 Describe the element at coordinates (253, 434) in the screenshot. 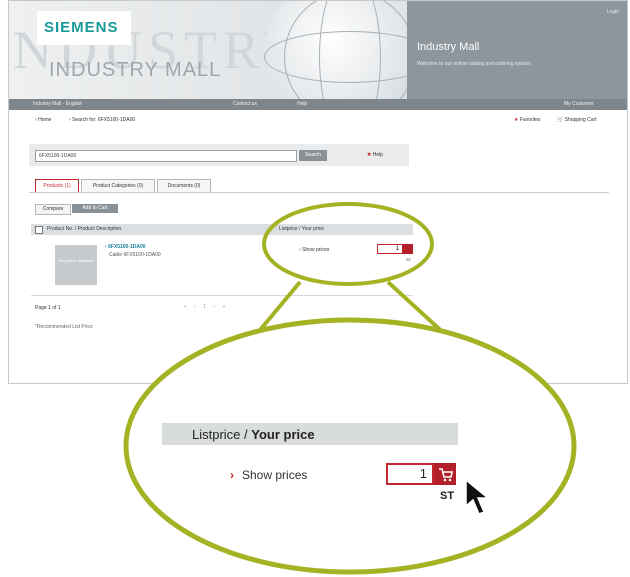

I see `zoom-price-header-text: Listprice / Your price` at that location.